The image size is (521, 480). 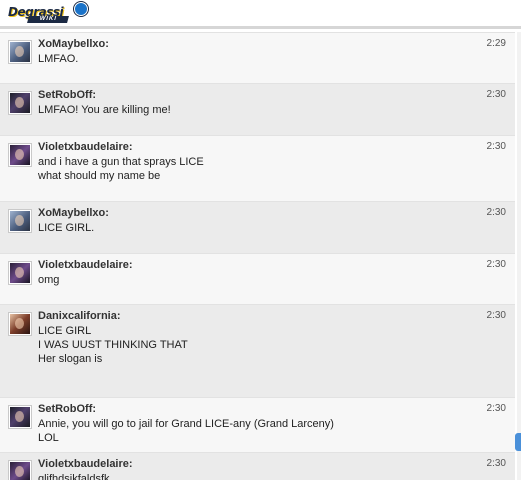 What do you see at coordinates (65, 331) in the screenshot?
I see `message-text-line: LICE GIRL` at bounding box center [65, 331].